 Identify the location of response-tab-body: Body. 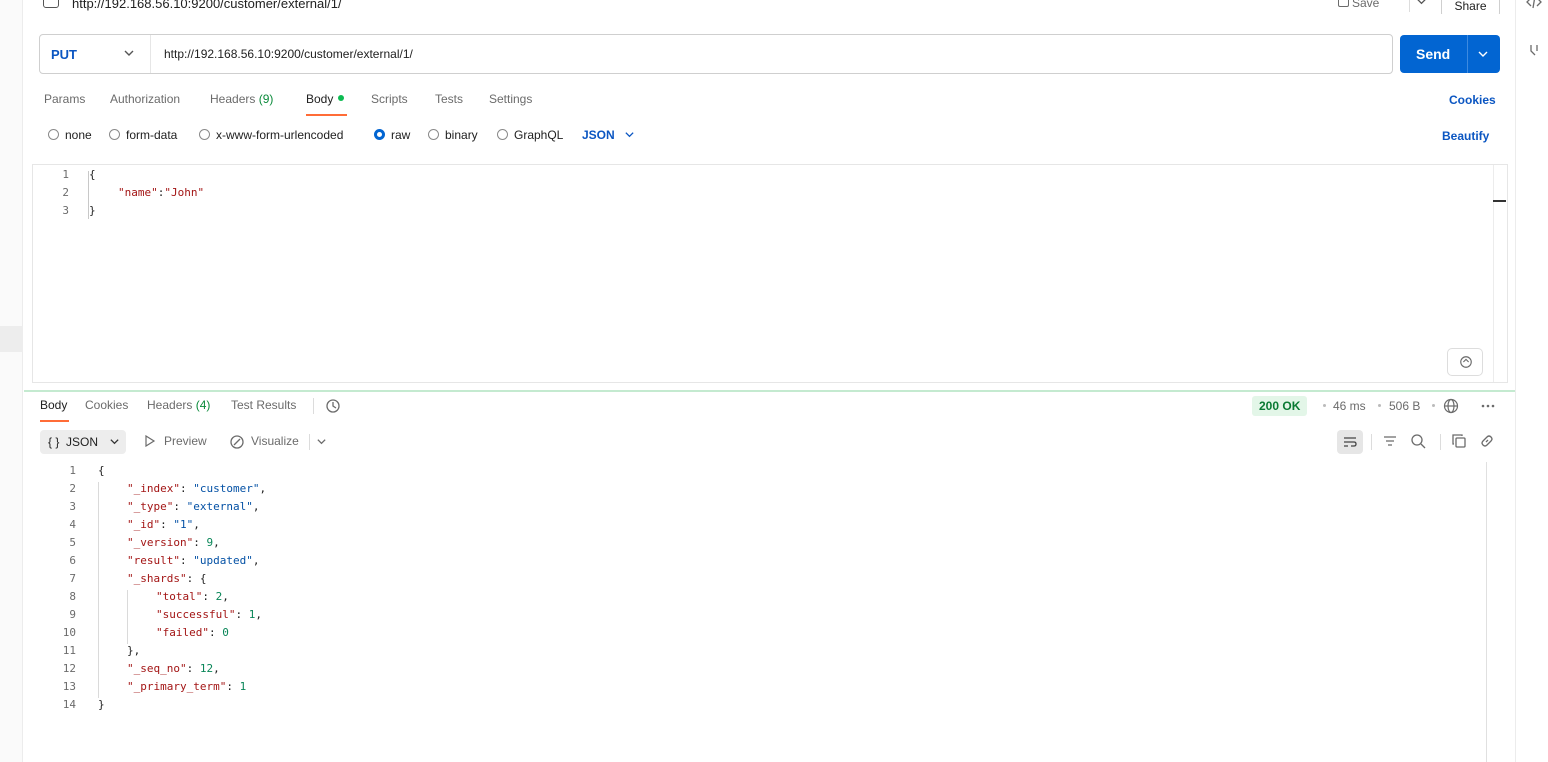
(53, 405).